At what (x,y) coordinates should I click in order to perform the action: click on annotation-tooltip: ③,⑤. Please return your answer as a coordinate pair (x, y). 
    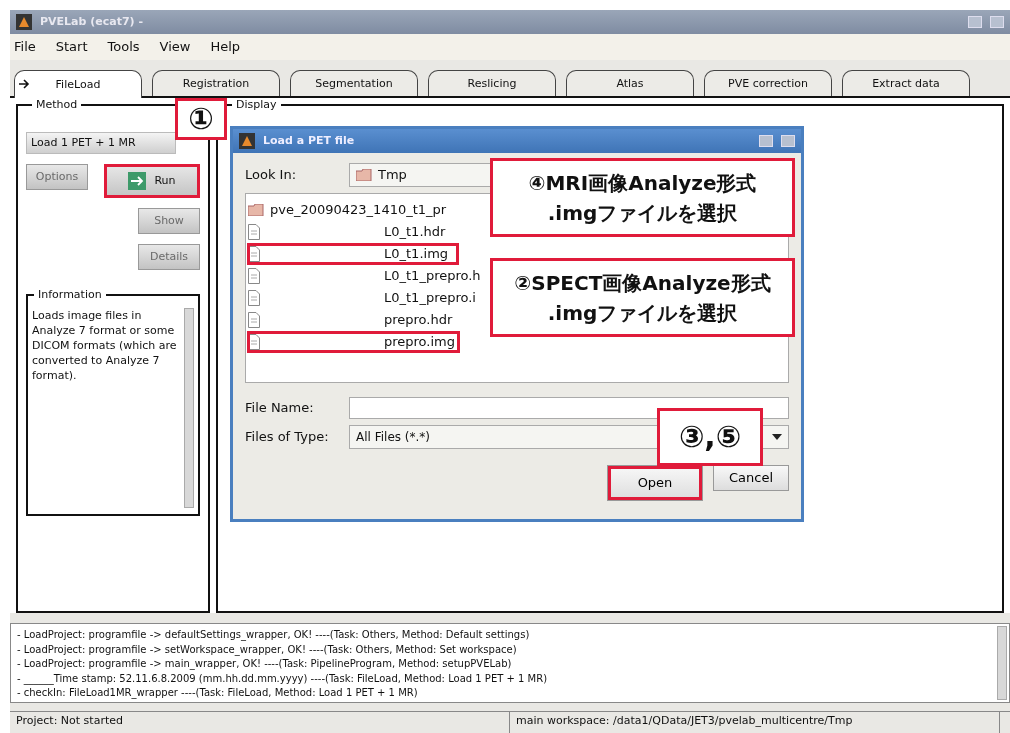
    Looking at the image, I should click on (710, 437).